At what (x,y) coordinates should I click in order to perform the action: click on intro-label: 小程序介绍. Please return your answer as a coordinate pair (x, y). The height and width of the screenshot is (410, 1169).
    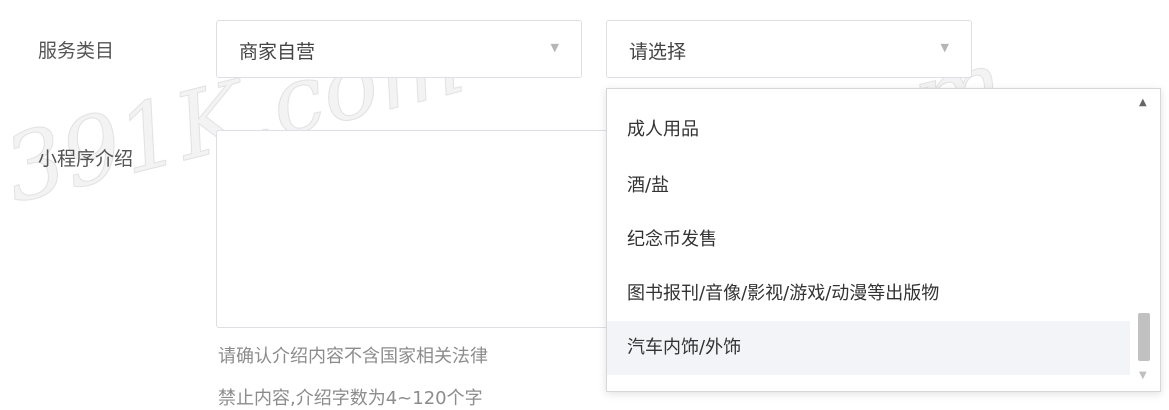
    Looking at the image, I should click on (86, 159).